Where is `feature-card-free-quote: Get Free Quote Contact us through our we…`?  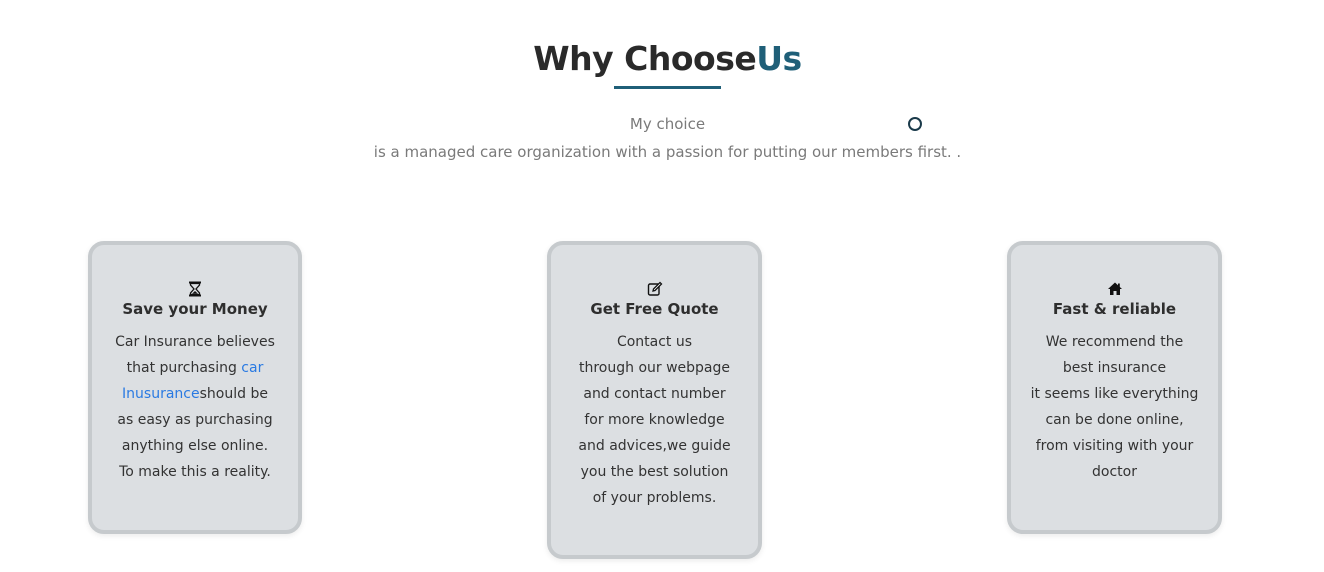 feature-card-free-quote: Get Free Quote Contact us through our we… is located at coordinates (654, 400).